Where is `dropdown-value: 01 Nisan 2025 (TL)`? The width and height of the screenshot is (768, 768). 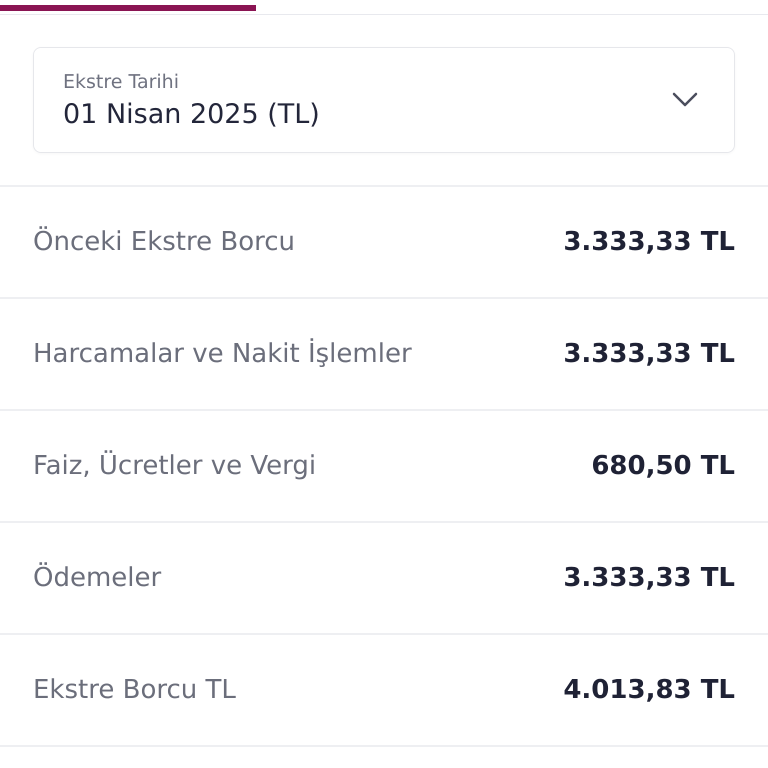
dropdown-value: 01 Nisan 2025 (TL) is located at coordinates (191, 114).